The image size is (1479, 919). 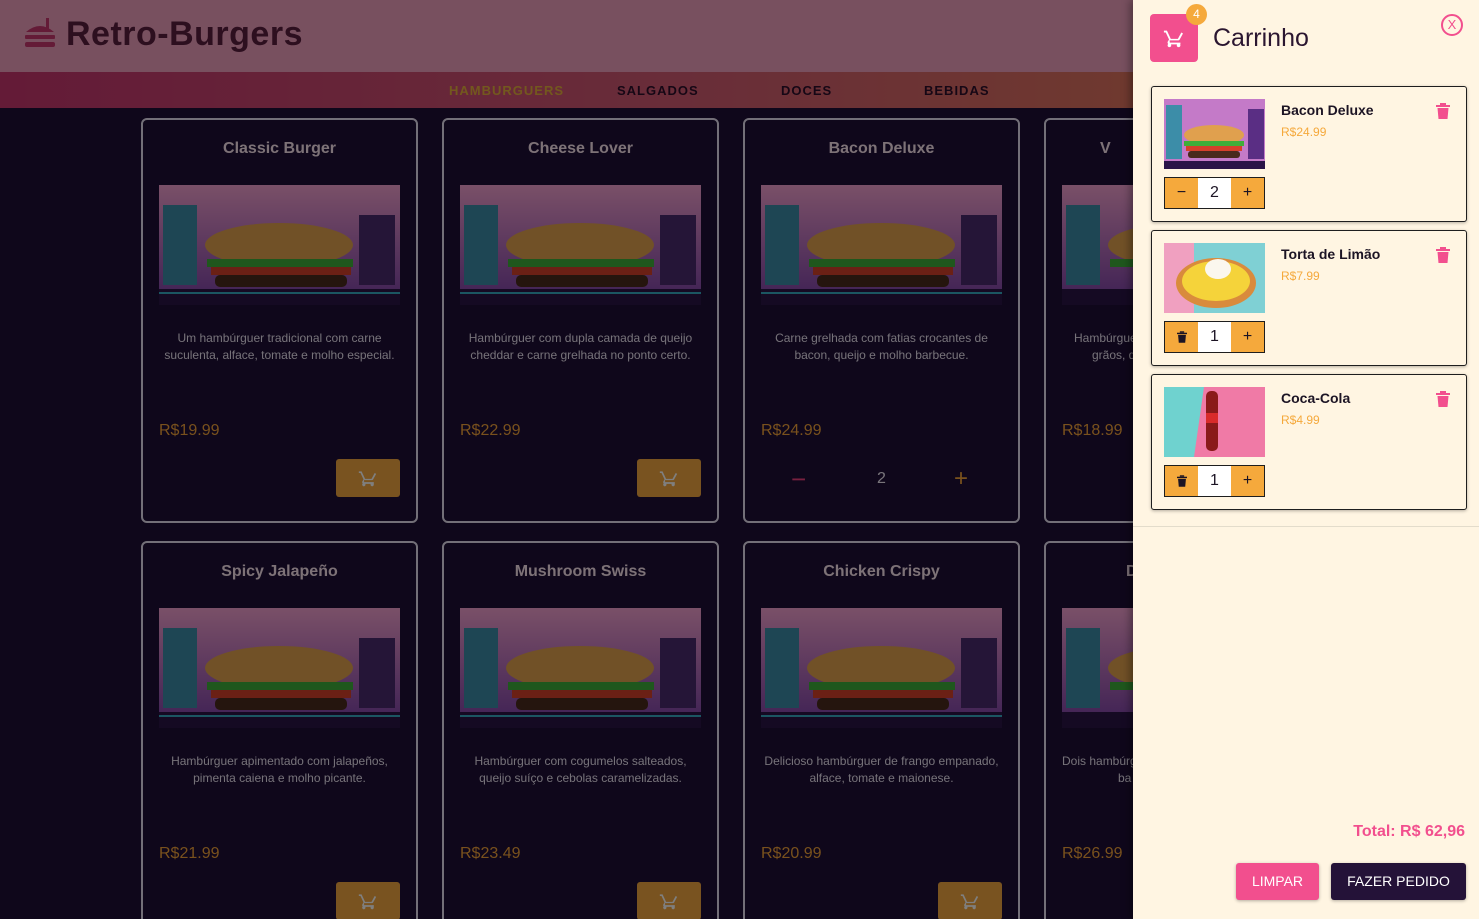 What do you see at coordinates (1300, 420) in the screenshot?
I see `cart-item-price: R$4.99` at bounding box center [1300, 420].